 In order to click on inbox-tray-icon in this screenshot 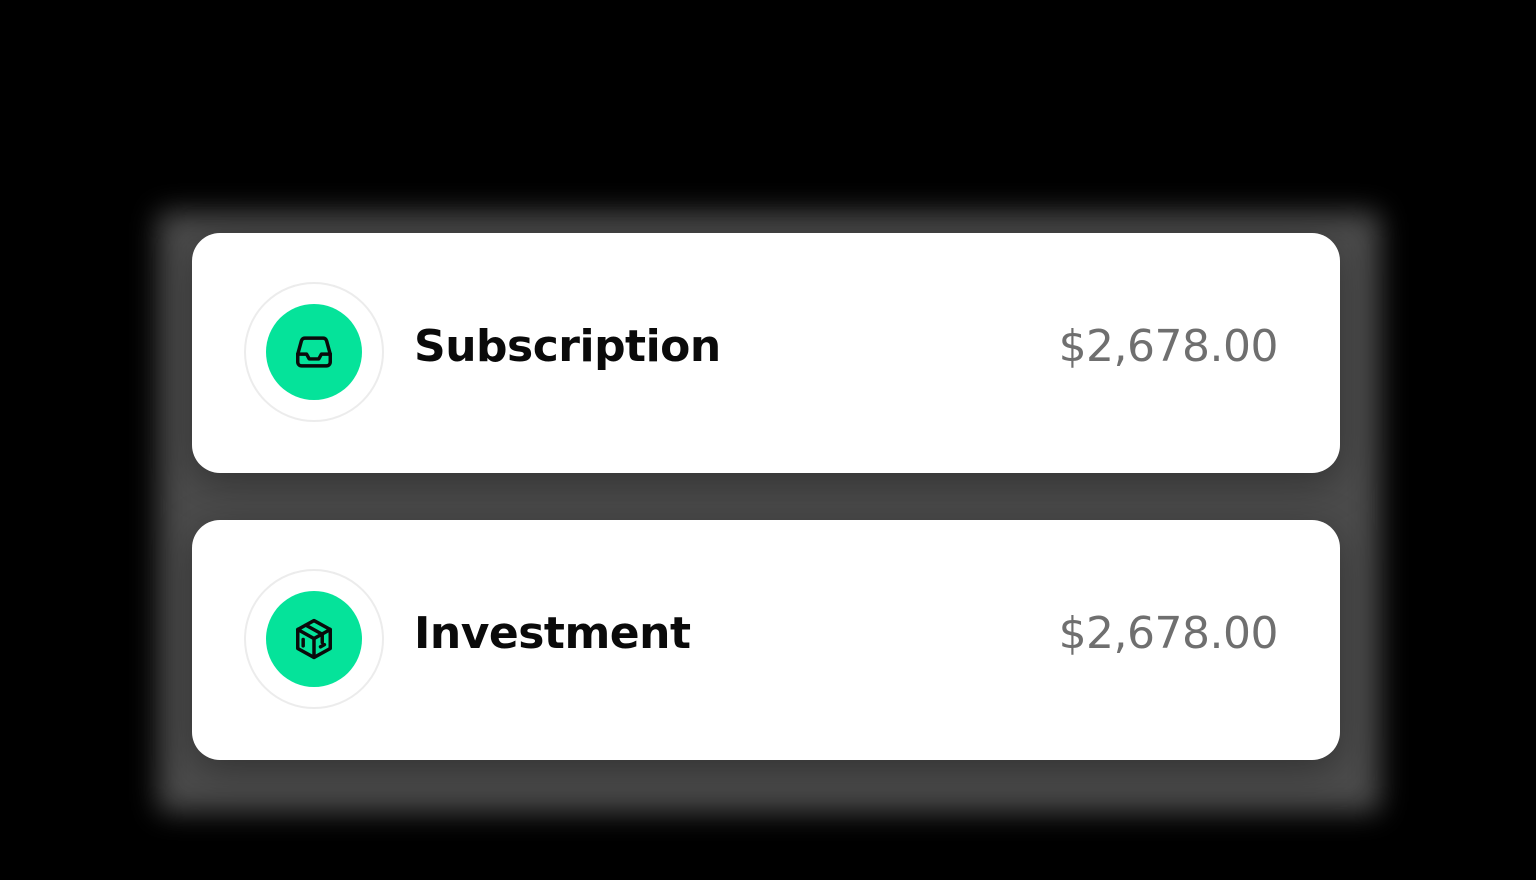, I will do `click(314, 352)`.